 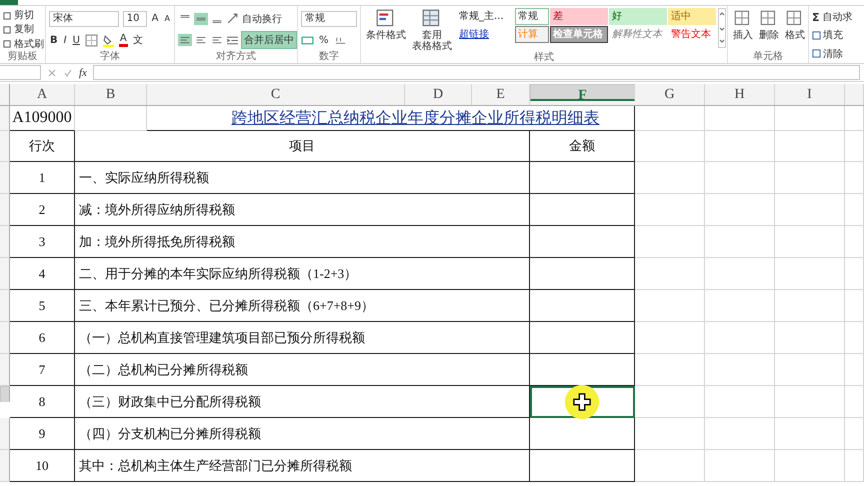 I want to click on column-header: C, so click(x=276, y=94).